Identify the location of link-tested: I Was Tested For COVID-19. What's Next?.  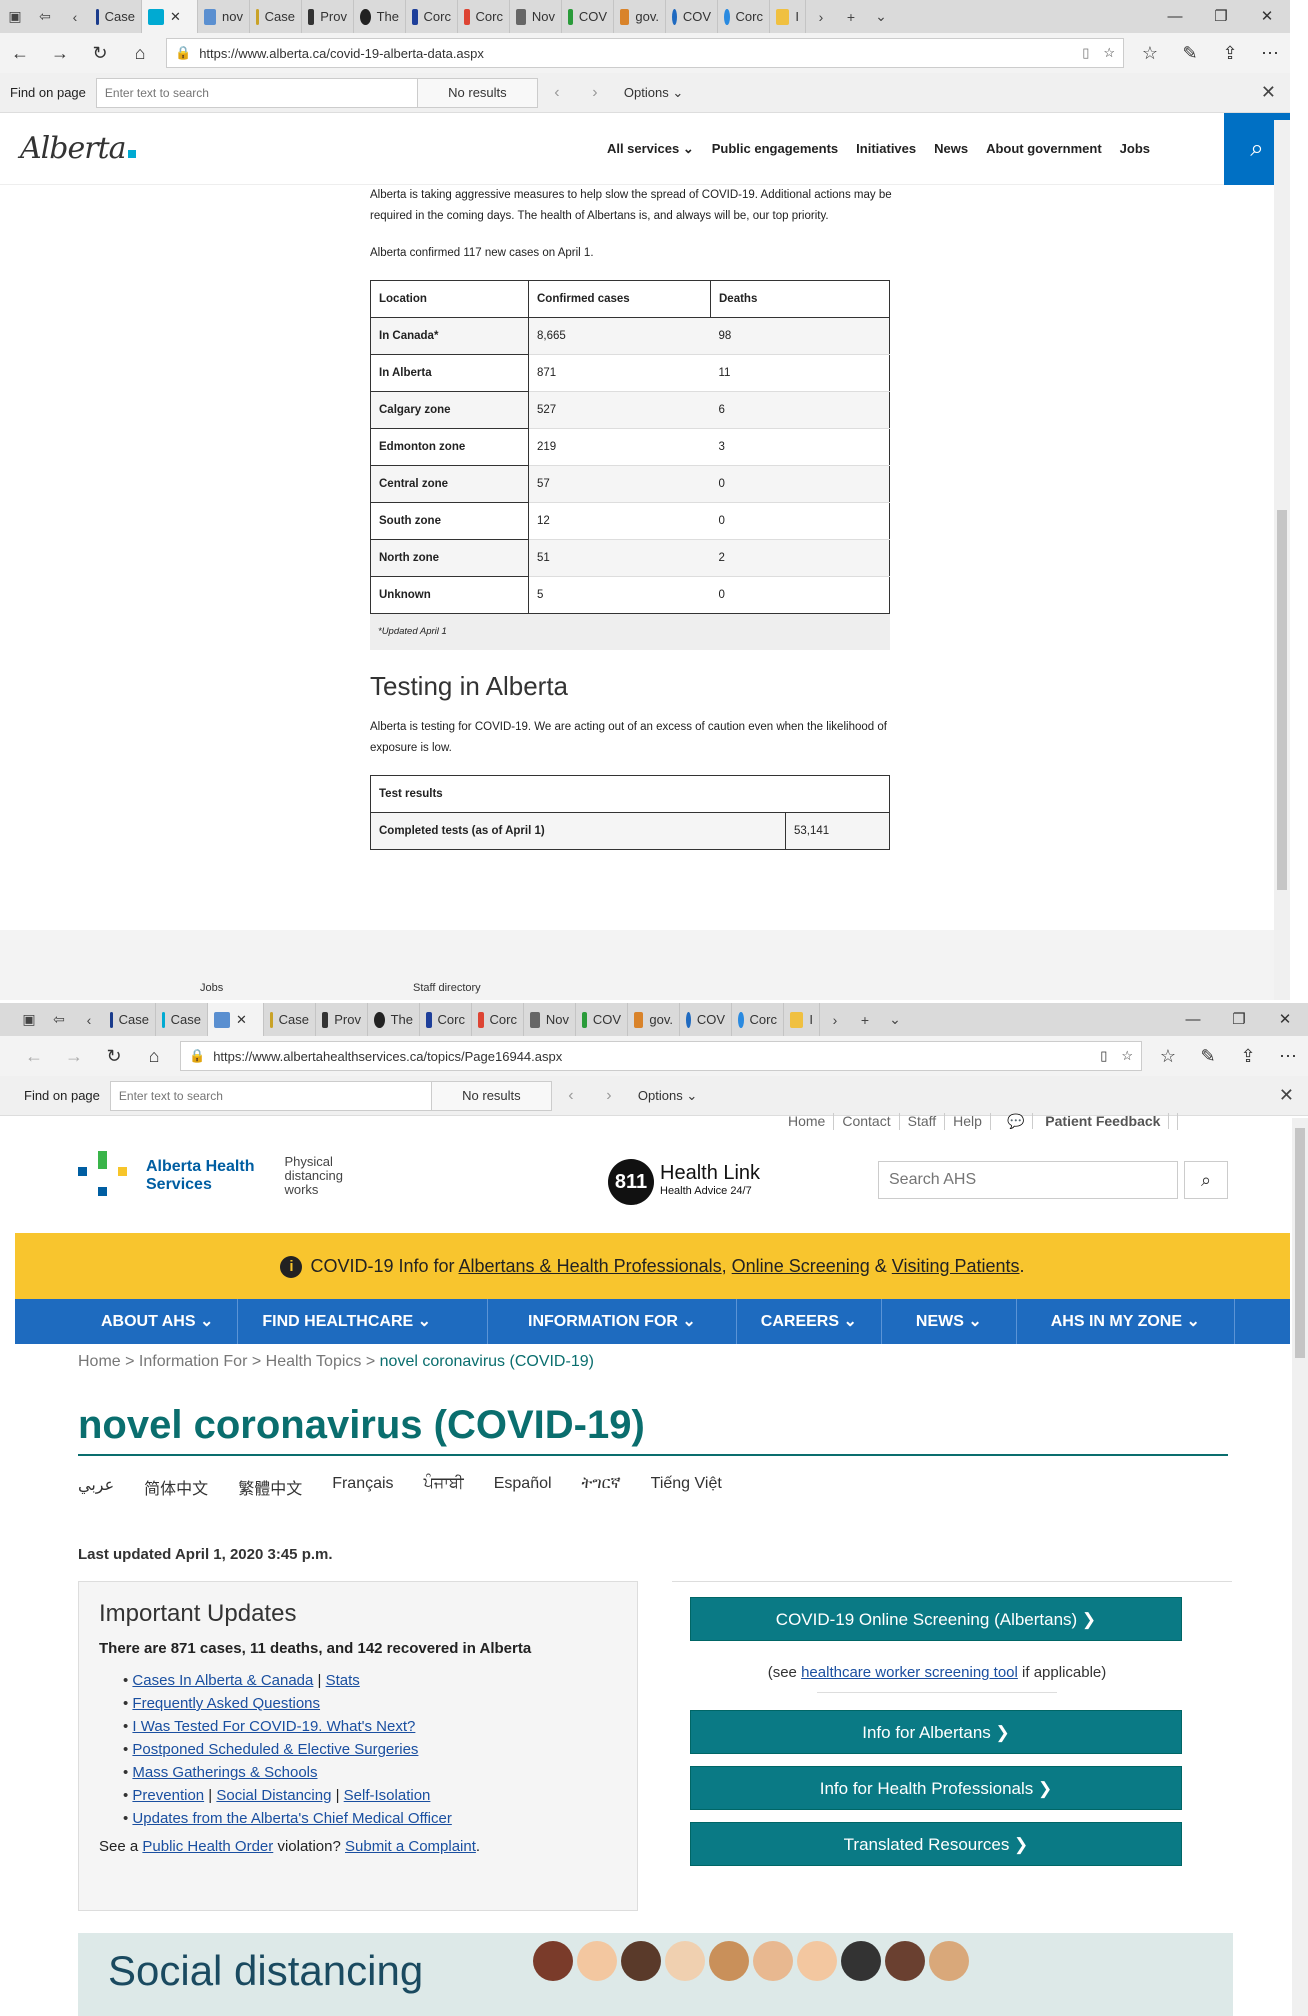
(273, 1726).